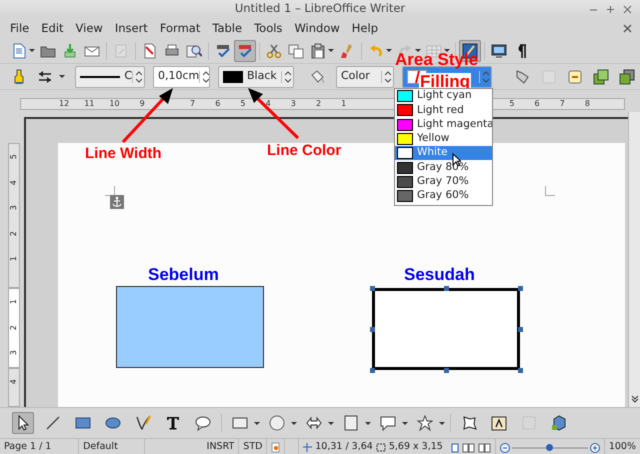 The width and height of the screenshot is (640, 454). Describe the element at coordinates (256, 77) in the screenshot. I see `line-color-combo: Black` at that location.